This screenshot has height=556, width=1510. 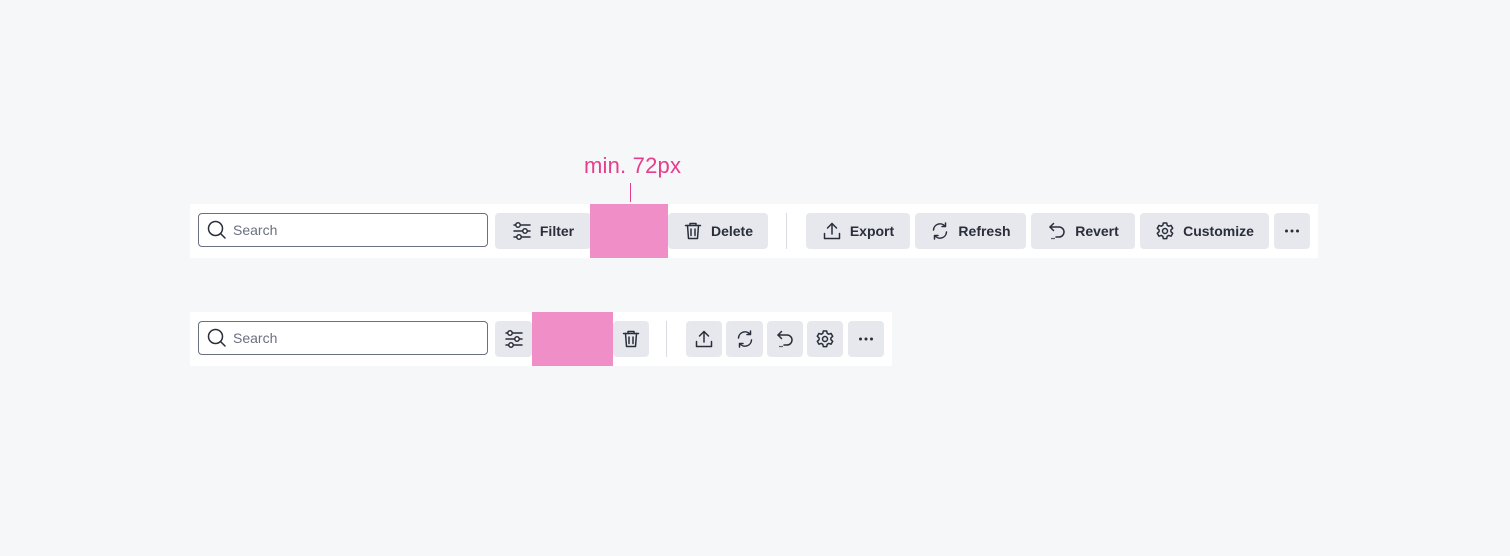 I want to click on delete-button, so click(x=631, y=339).